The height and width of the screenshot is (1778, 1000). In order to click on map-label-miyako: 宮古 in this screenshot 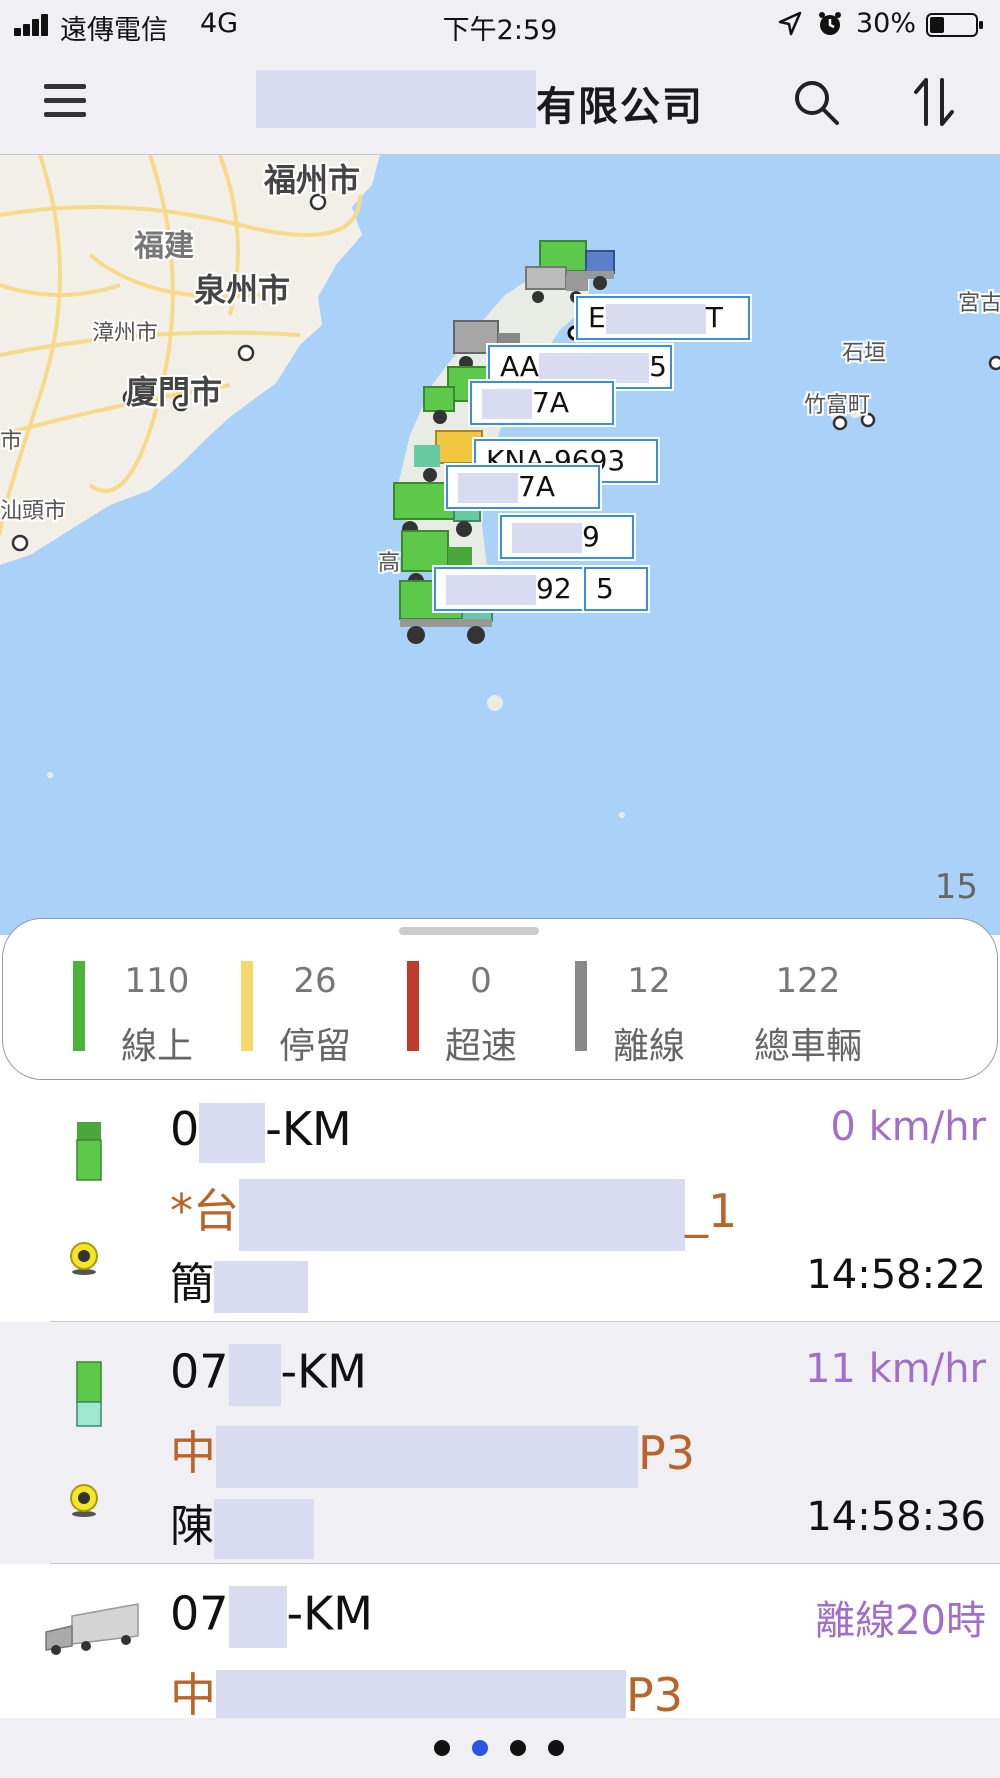, I will do `click(979, 303)`.